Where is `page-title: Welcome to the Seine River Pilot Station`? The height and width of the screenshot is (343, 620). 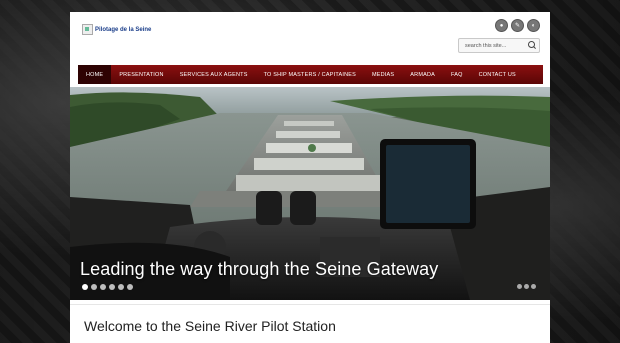 page-title: Welcome to the Seine River Pilot Station is located at coordinates (210, 326).